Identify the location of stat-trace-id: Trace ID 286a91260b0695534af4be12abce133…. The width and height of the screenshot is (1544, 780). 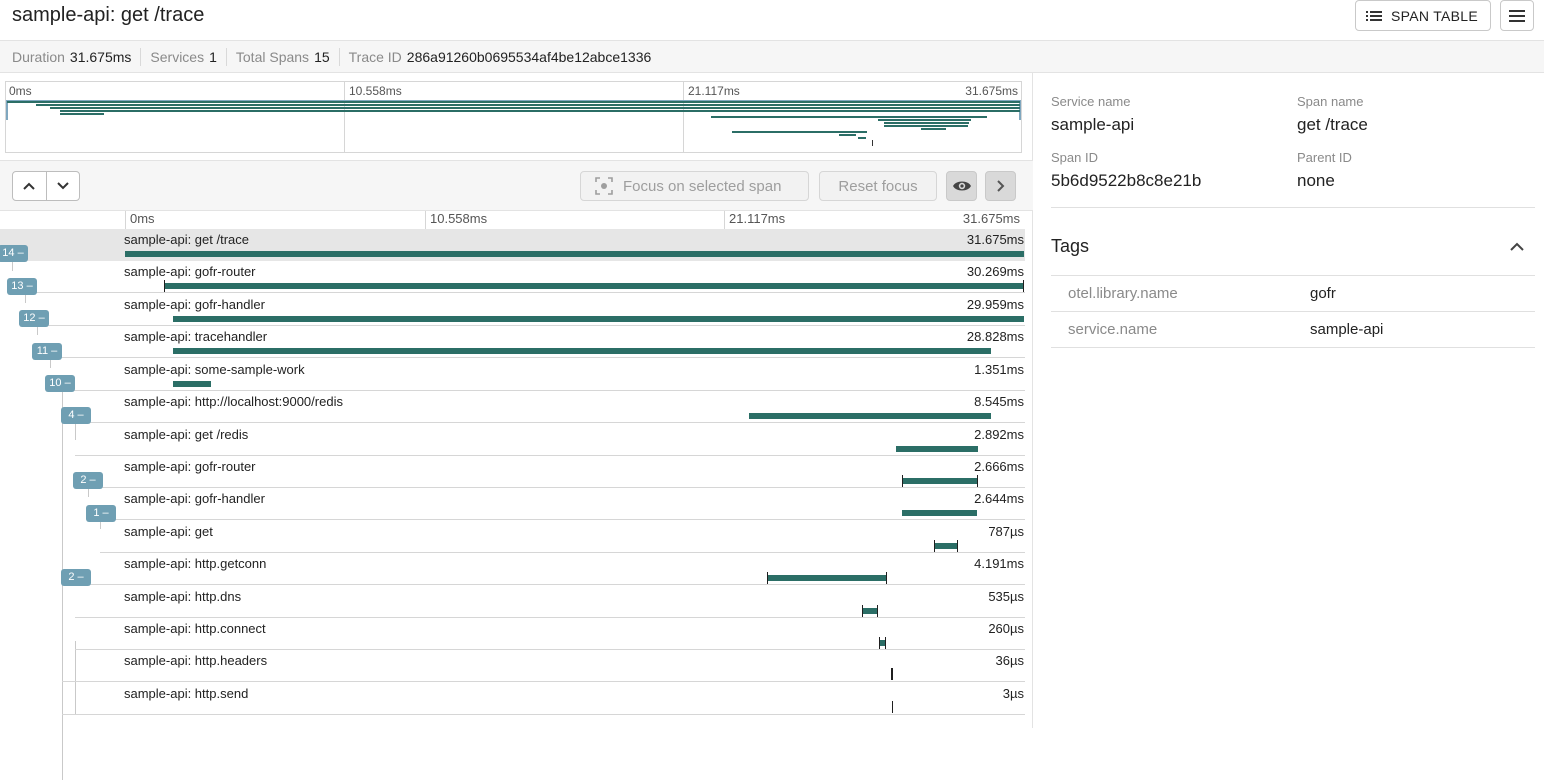
(499, 56).